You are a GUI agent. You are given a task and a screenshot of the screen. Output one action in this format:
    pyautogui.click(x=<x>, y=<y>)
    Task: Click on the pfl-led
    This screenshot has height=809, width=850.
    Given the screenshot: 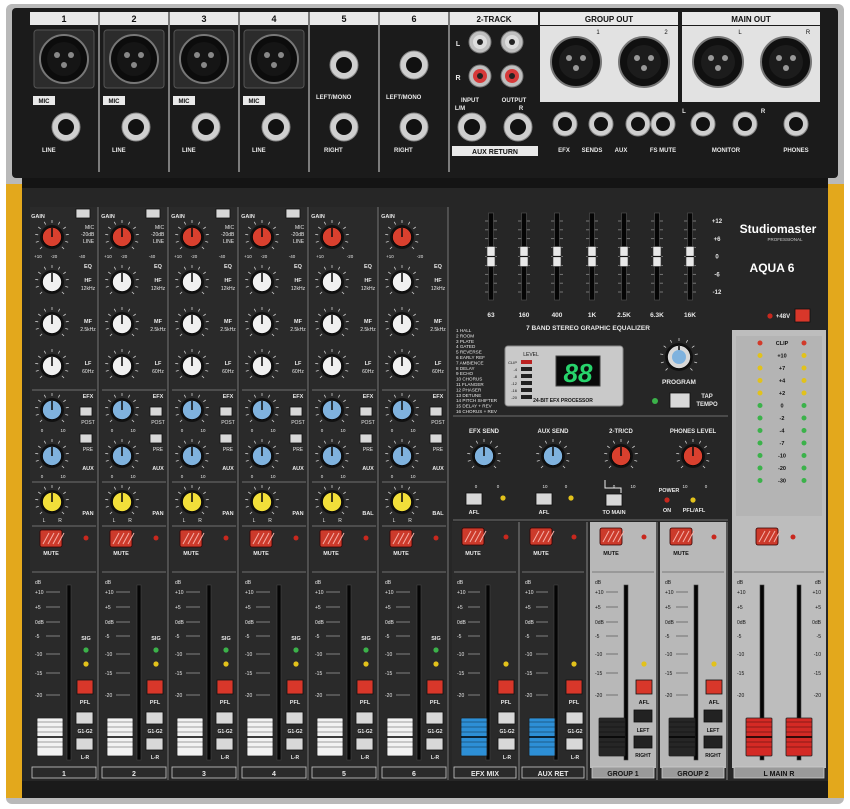 What is the action you would take?
    pyautogui.click(x=366, y=664)
    